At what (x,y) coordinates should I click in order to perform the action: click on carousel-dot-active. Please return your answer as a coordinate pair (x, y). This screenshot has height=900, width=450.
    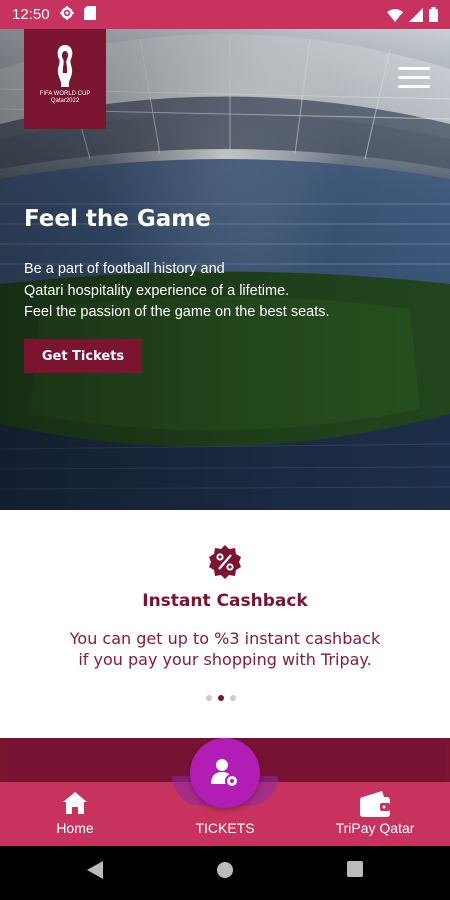
    Looking at the image, I should click on (221, 698).